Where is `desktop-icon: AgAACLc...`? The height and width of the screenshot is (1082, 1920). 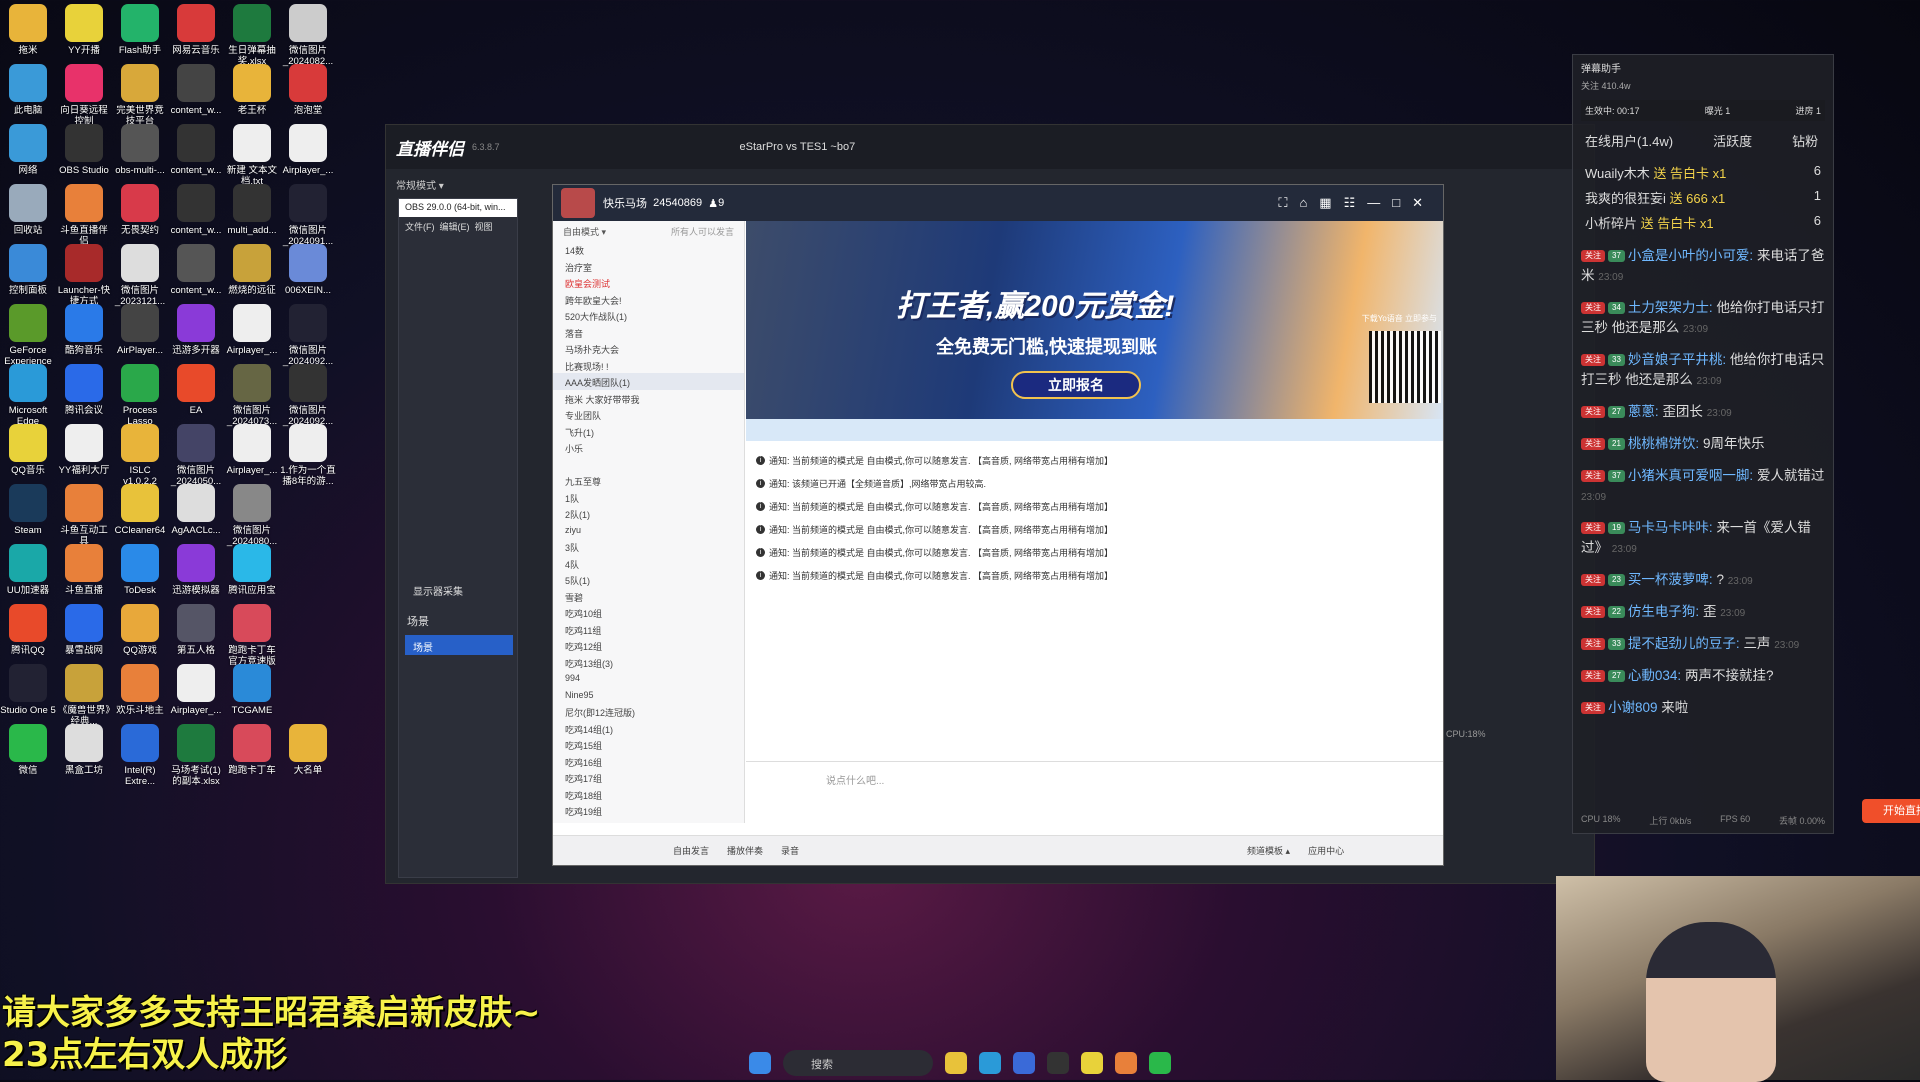 desktop-icon: AgAACLc... is located at coordinates (196, 510).